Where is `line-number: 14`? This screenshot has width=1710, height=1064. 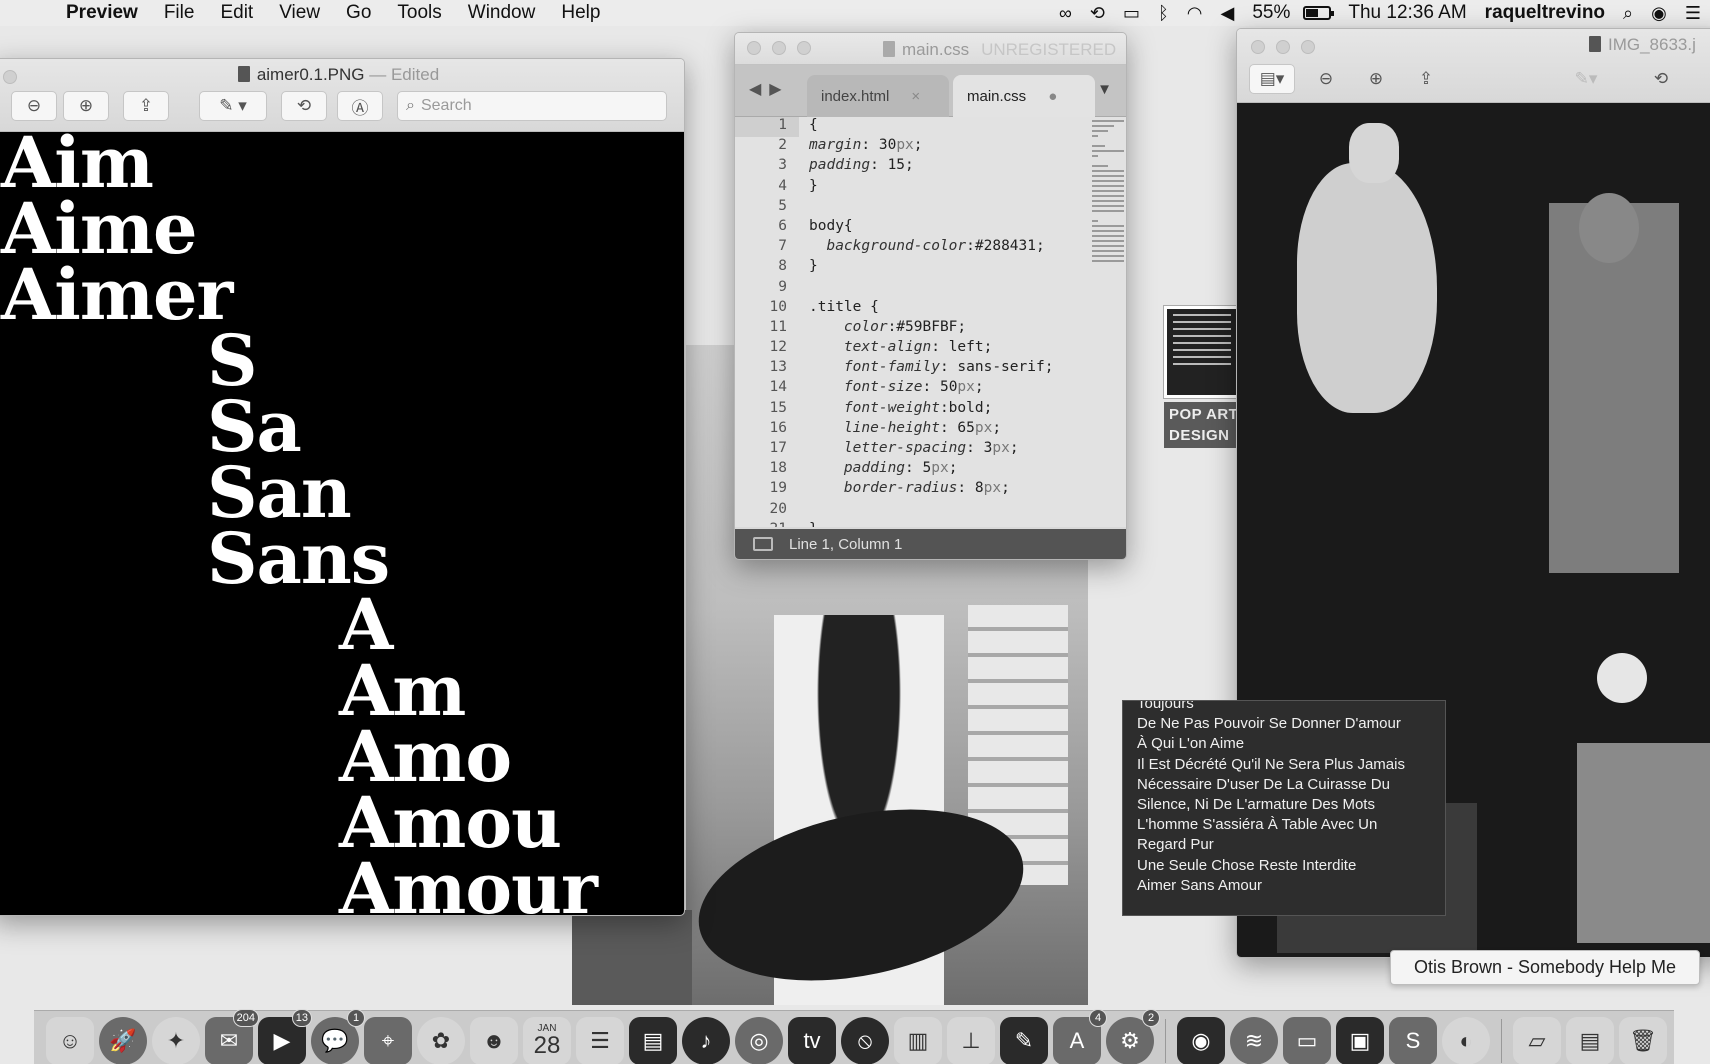 line-number: 14 is located at coordinates (778, 387).